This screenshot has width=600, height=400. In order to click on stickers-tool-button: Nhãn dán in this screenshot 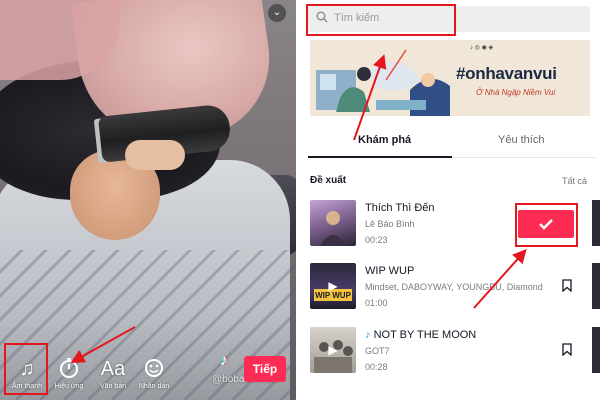, I will do `click(154, 373)`.